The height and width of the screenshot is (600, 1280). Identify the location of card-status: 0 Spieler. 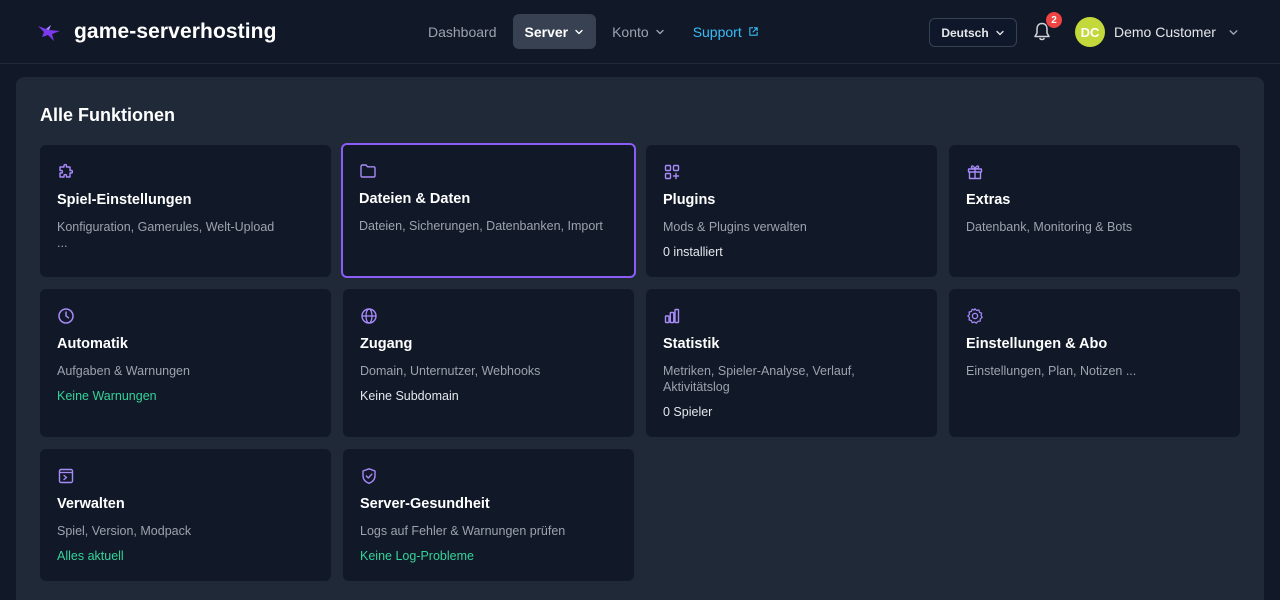
(688, 412).